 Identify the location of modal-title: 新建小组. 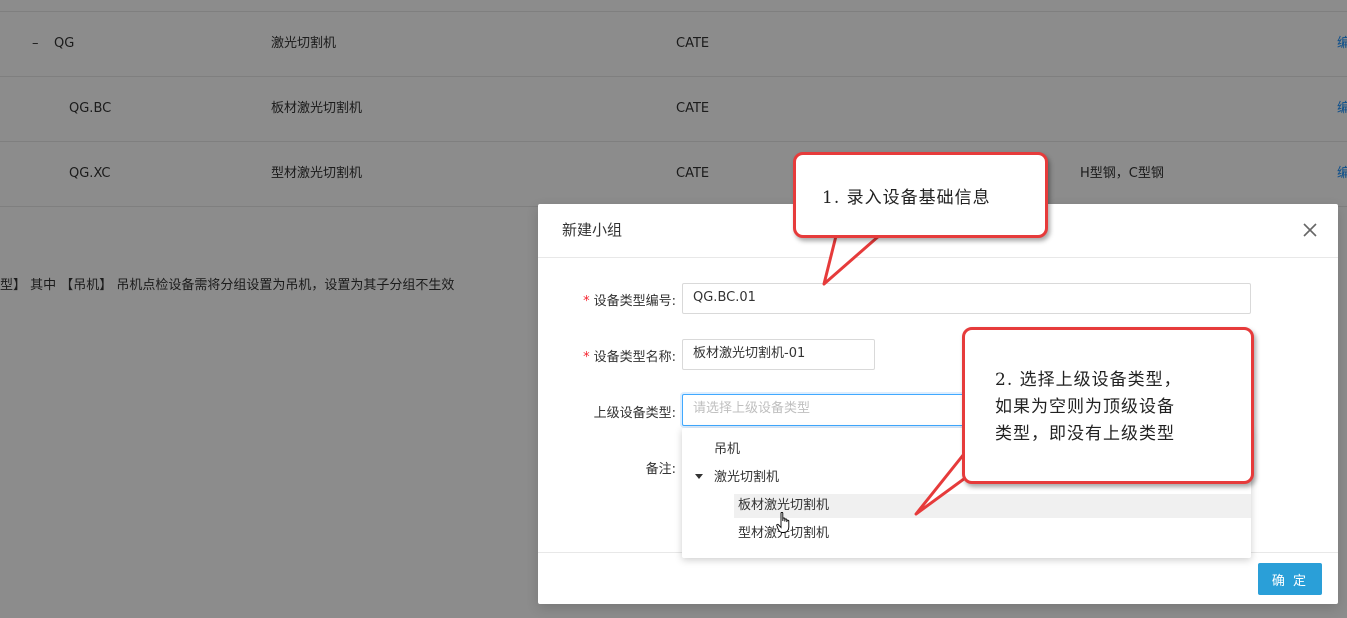
(592, 230).